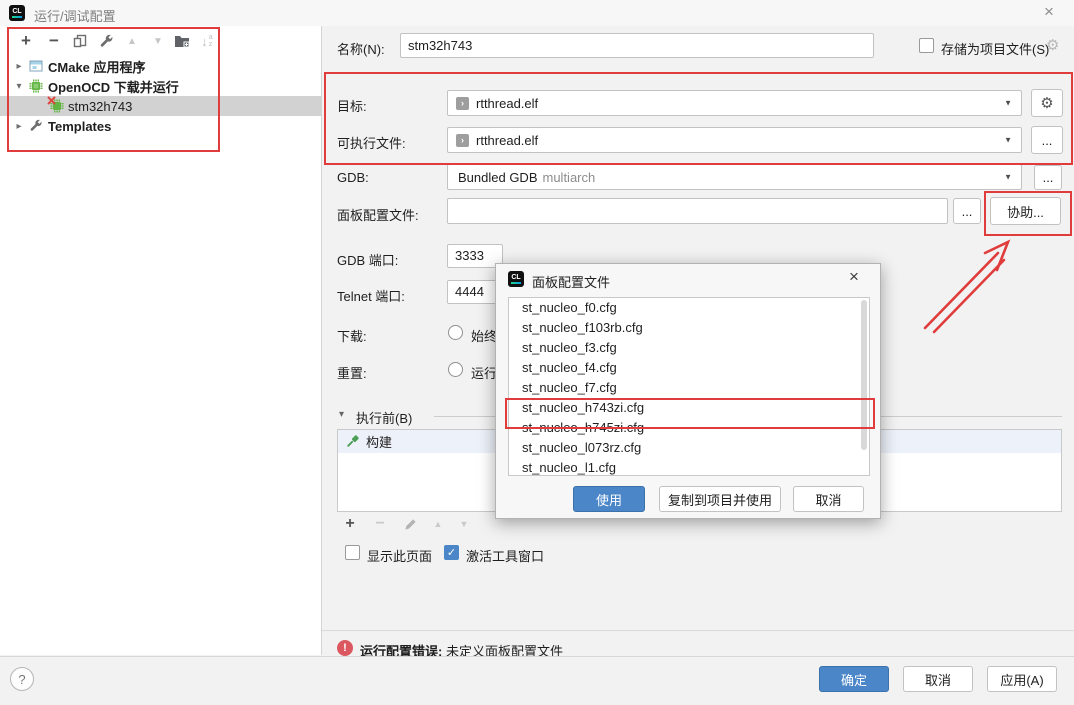 This screenshot has height=705, width=1074. Describe the element at coordinates (854, 277) in the screenshot. I see `popup-close-icon: ×` at that location.